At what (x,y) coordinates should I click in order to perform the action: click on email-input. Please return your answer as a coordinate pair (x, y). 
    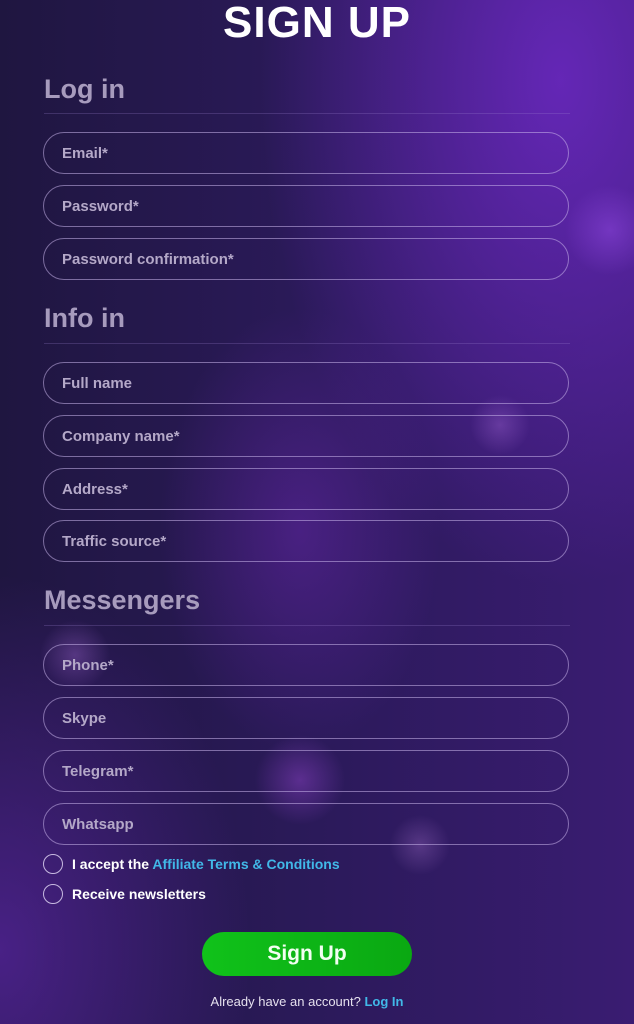
    Looking at the image, I should click on (306, 153).